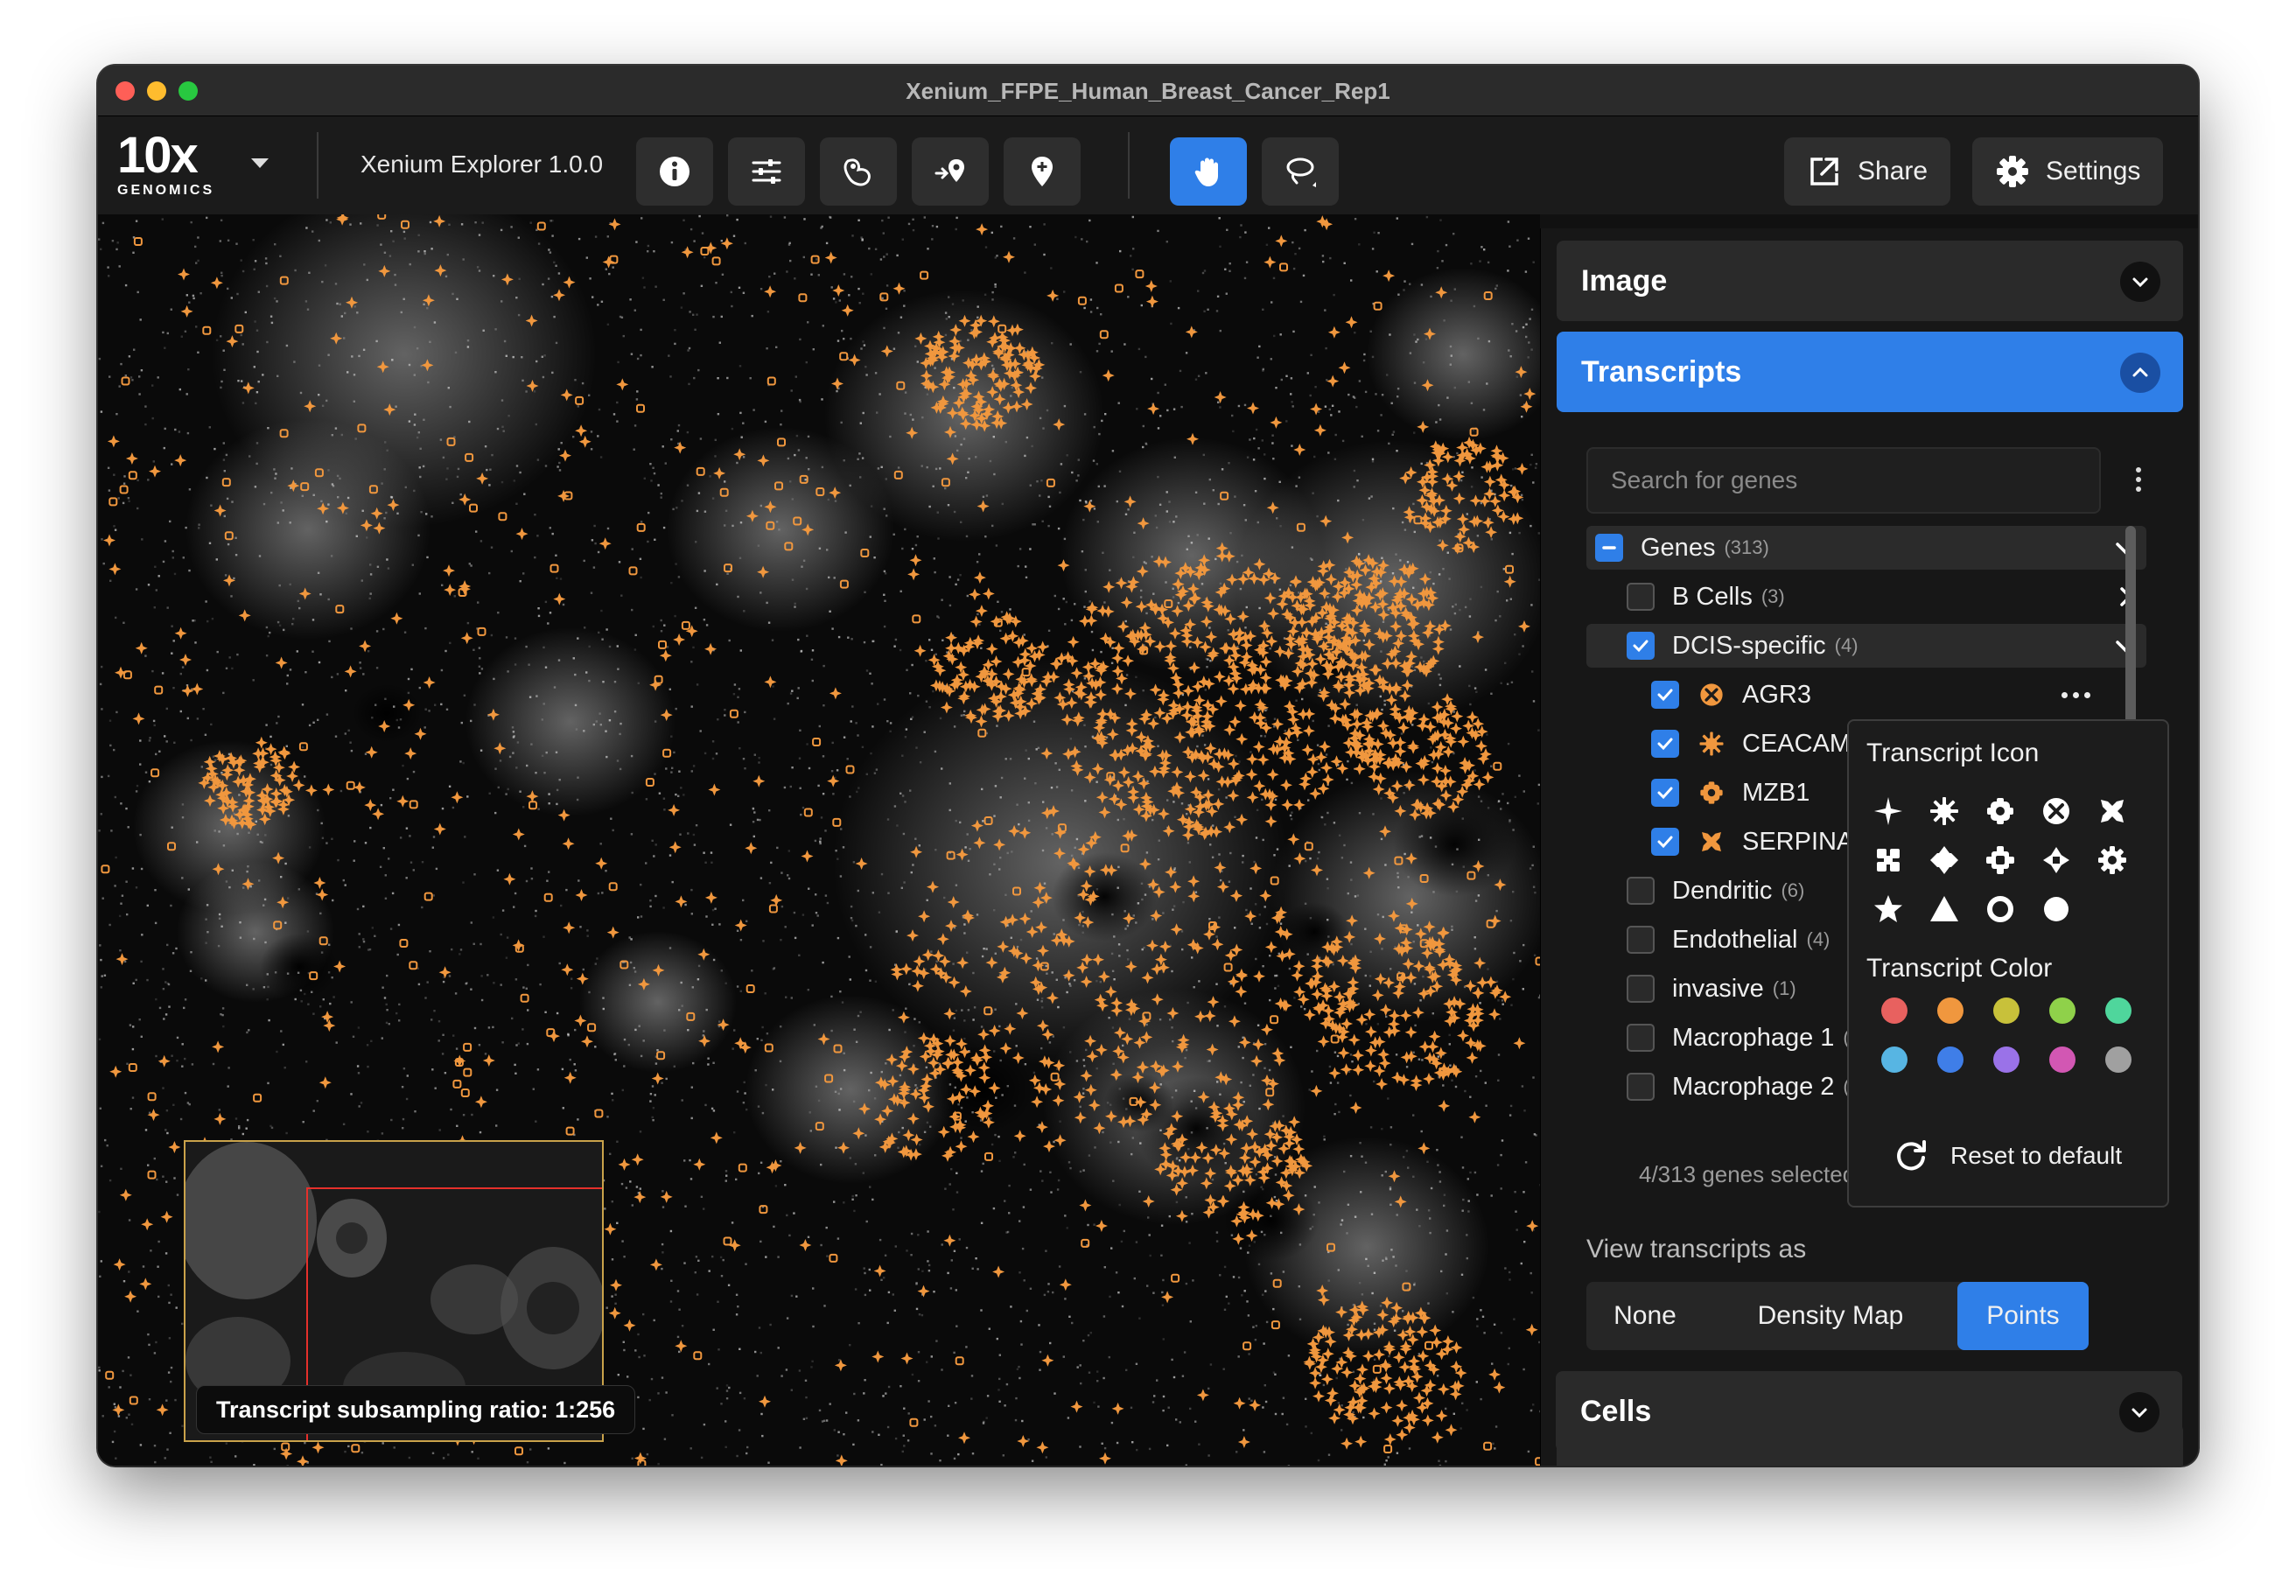 The width and height of the screenshot is (2296, 1596). Describe the element at coordinates (2075, 695) in the screenshot. I see `gene-more-options-icon` at that location.